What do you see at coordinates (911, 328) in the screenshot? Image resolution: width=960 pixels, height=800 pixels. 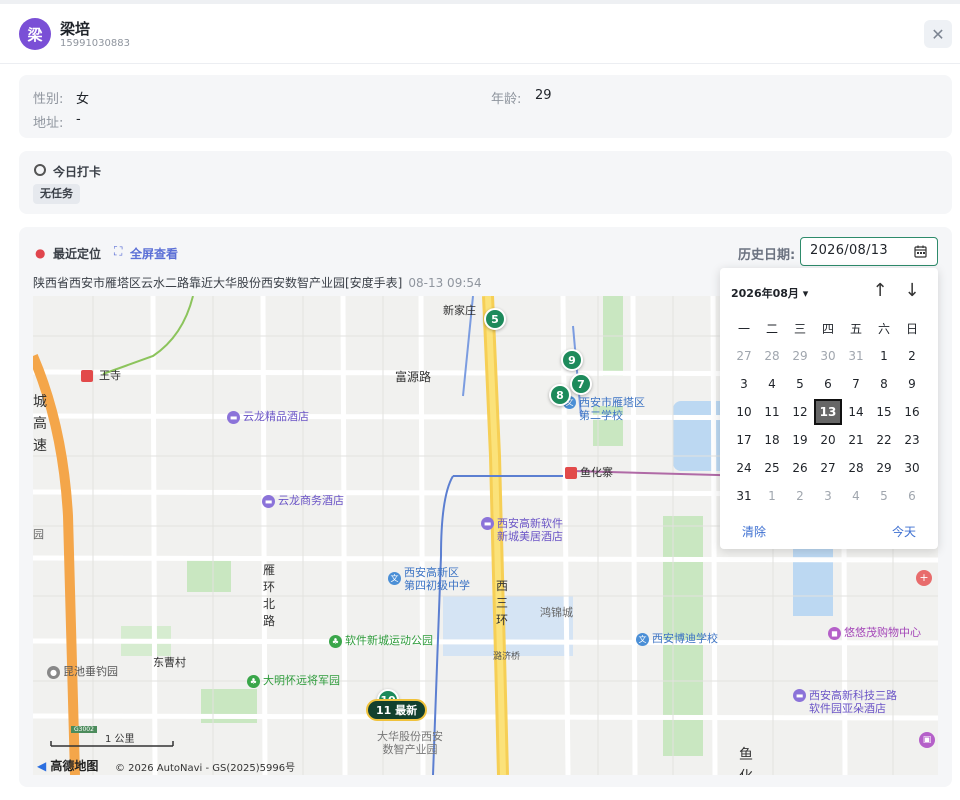 I see `weekday-label: 日` at bounding box center [911, 328].